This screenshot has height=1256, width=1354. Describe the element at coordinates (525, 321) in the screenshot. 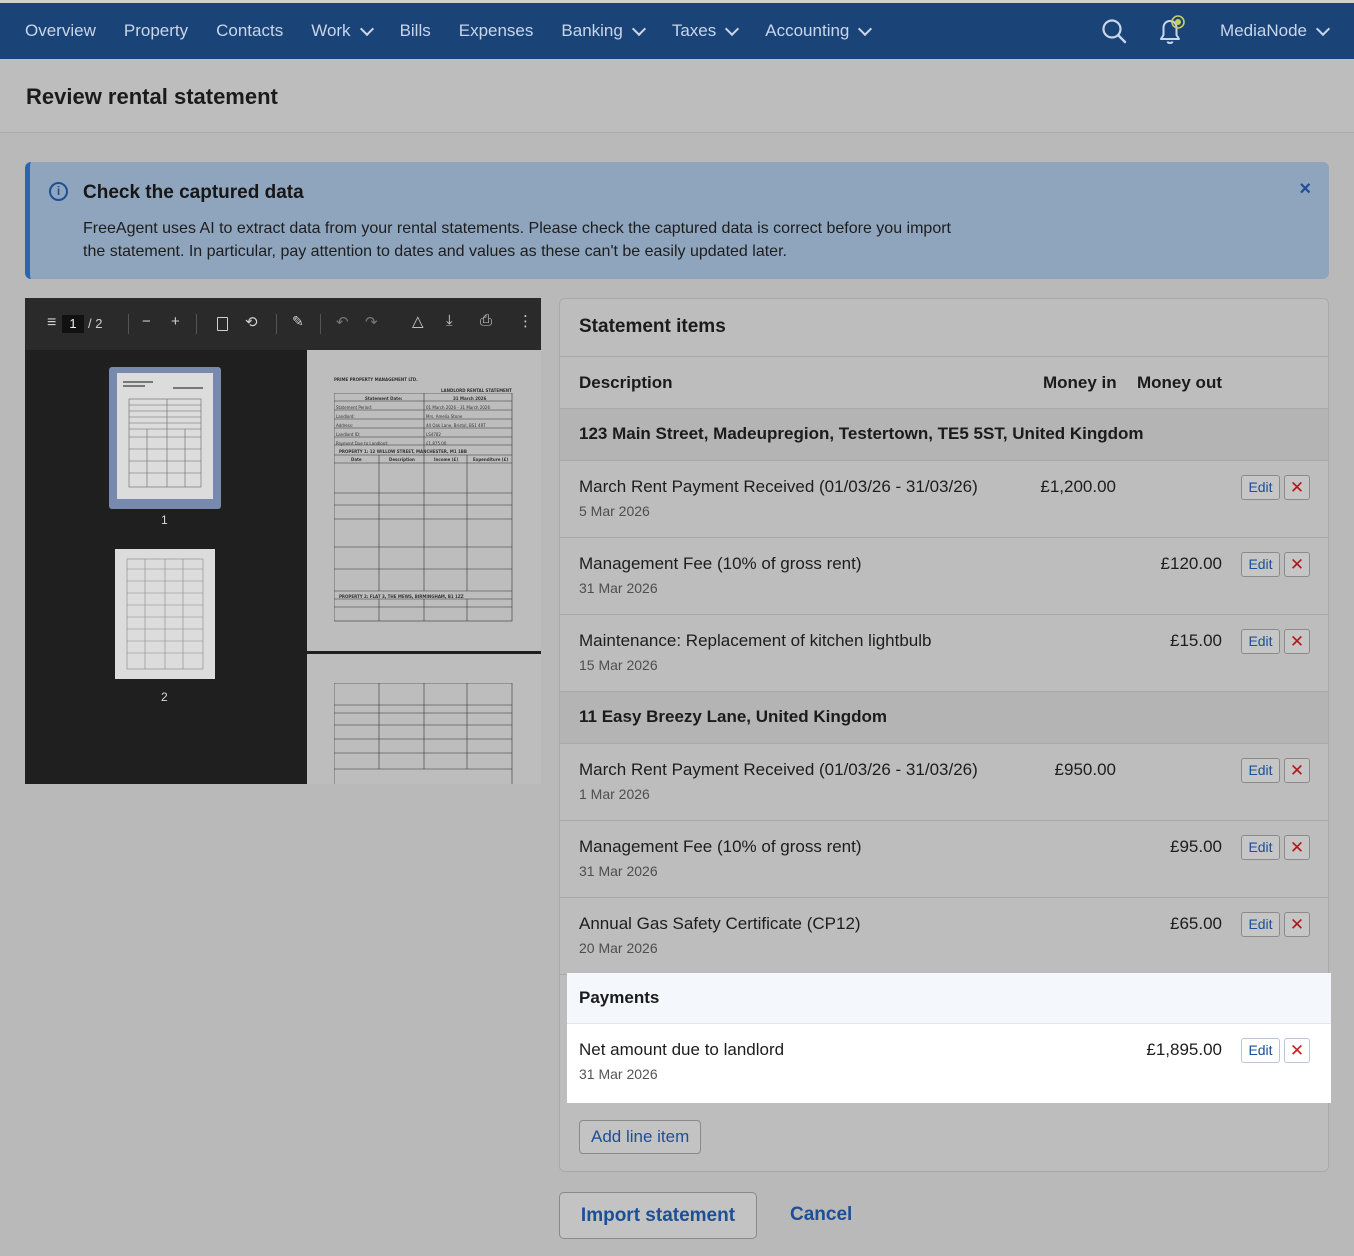

I see `more-options-icon: ⋮` at that location.